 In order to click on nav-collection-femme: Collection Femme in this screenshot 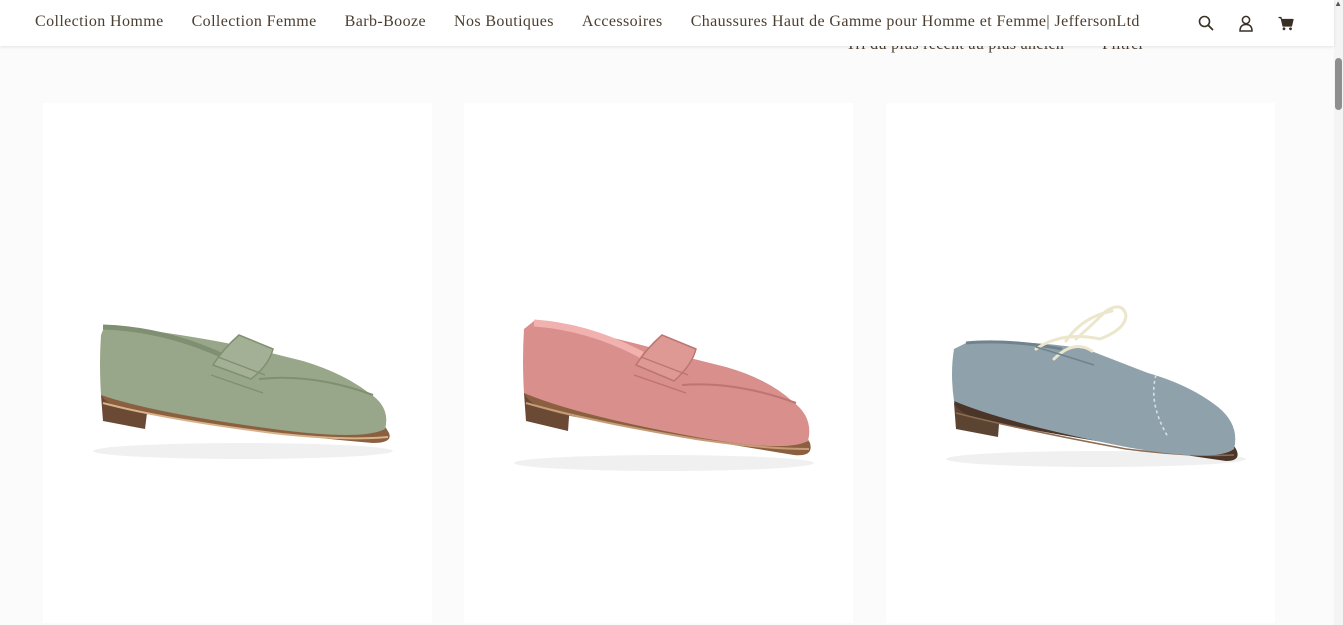, I will do `click(254, 22)`.